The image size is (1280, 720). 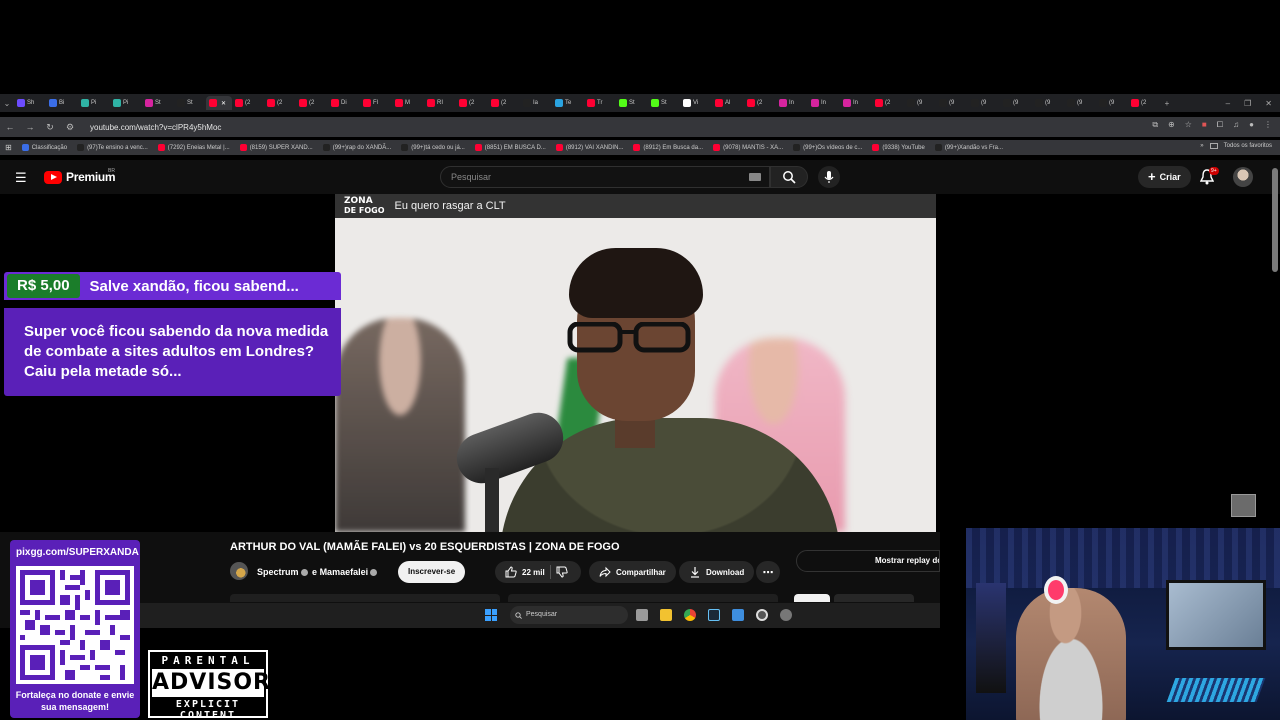 I want to click on install-icon: ⧉, so click(x=1155, y=125).